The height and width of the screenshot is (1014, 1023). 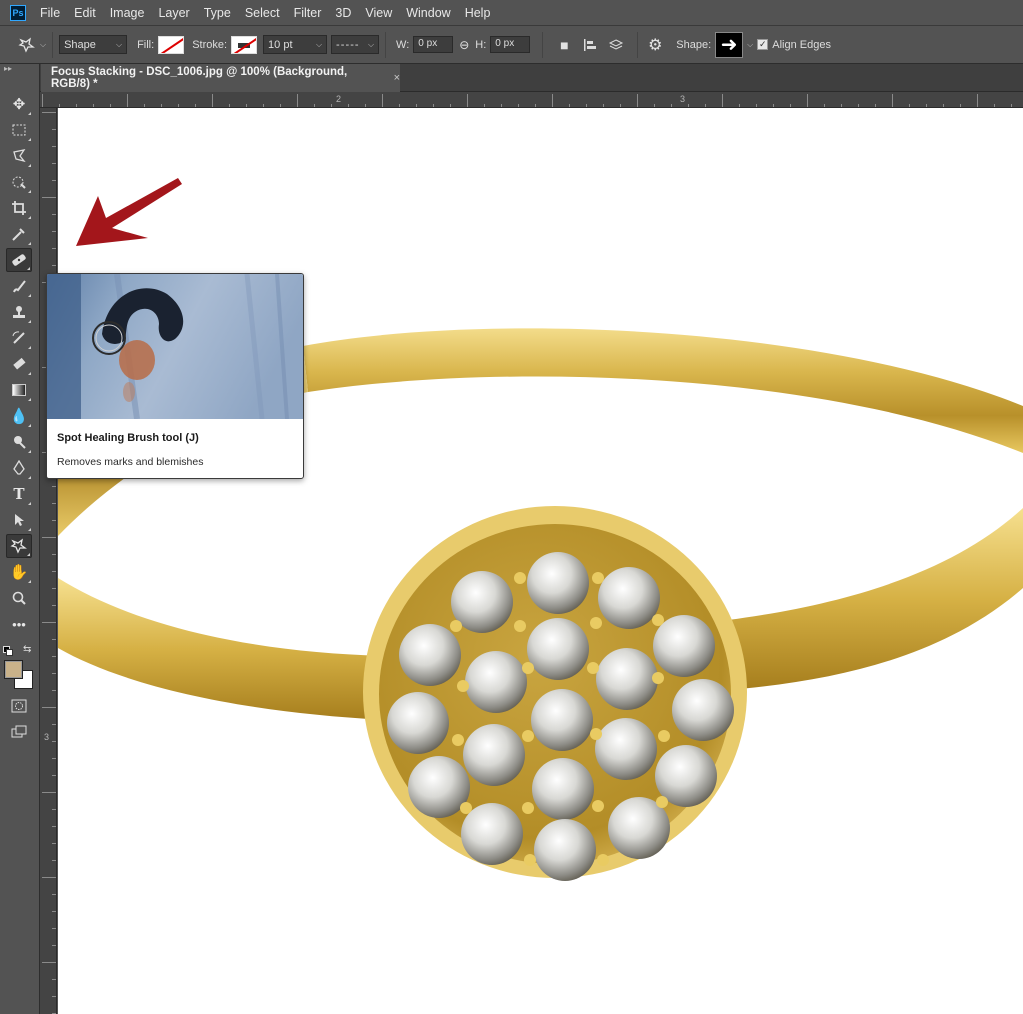 What do you see at coordinates (9, 651) in the screenshot?
I see `default-colors-icon` at bounding box center [9, 651].